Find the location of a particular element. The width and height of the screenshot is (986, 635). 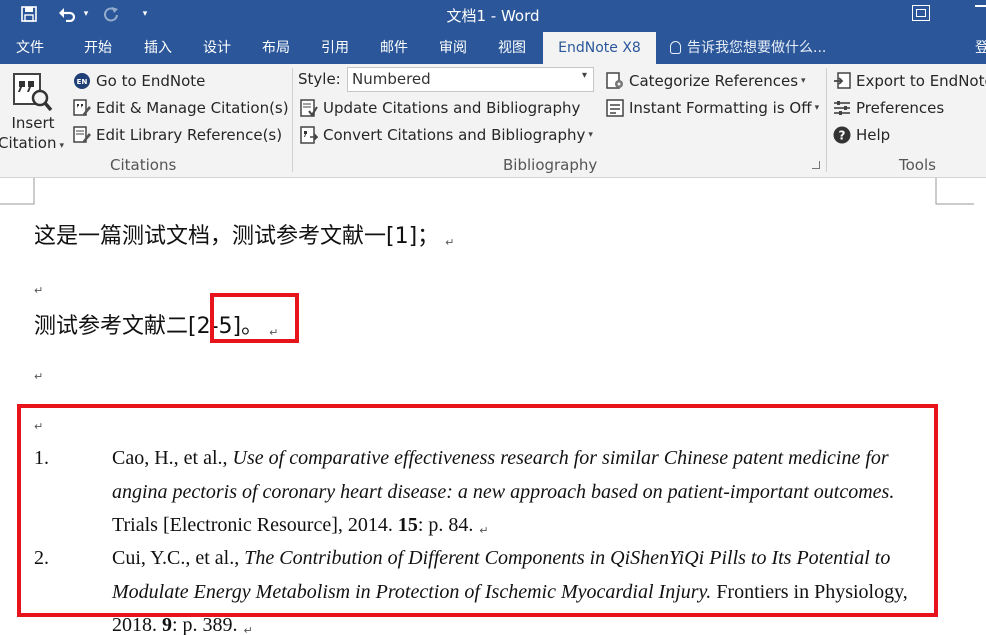

tab-file: 文件 is located at coordinates (30, 48).